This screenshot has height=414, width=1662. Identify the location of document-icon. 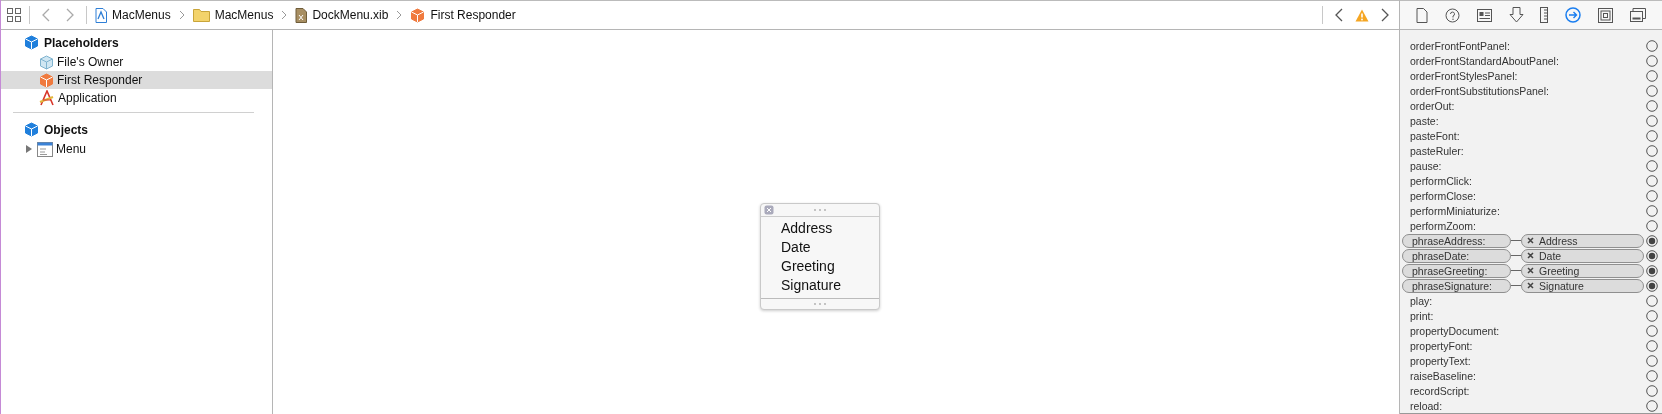
(301, 15).